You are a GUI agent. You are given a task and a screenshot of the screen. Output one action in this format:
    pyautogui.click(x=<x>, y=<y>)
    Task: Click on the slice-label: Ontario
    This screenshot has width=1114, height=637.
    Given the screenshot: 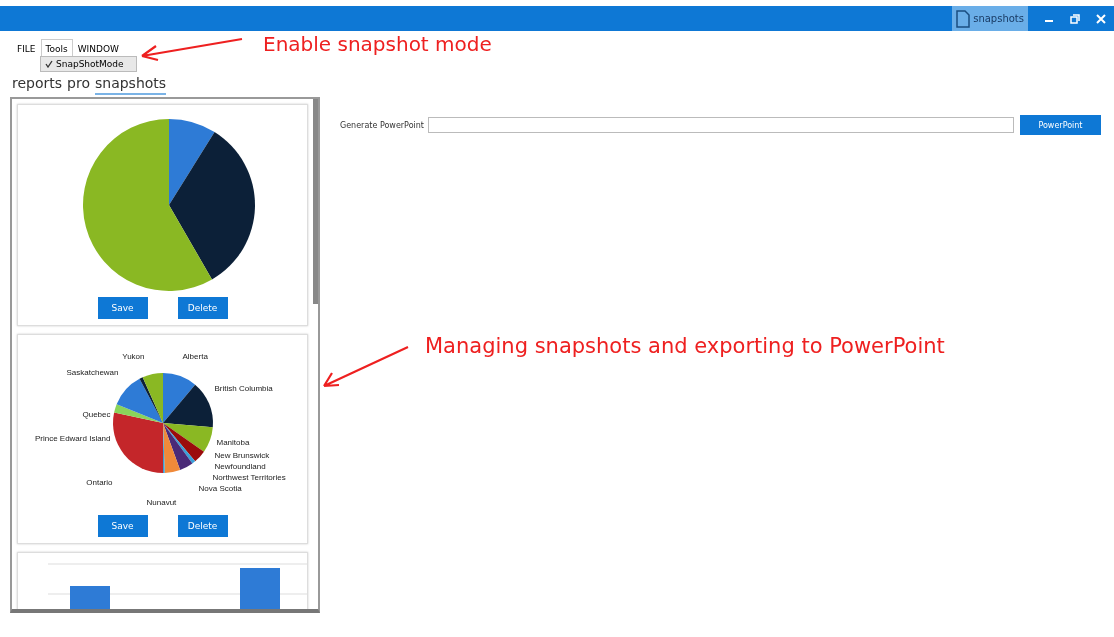 What is the action you would take?
    pyautogui.click(x=99, y=482)
    